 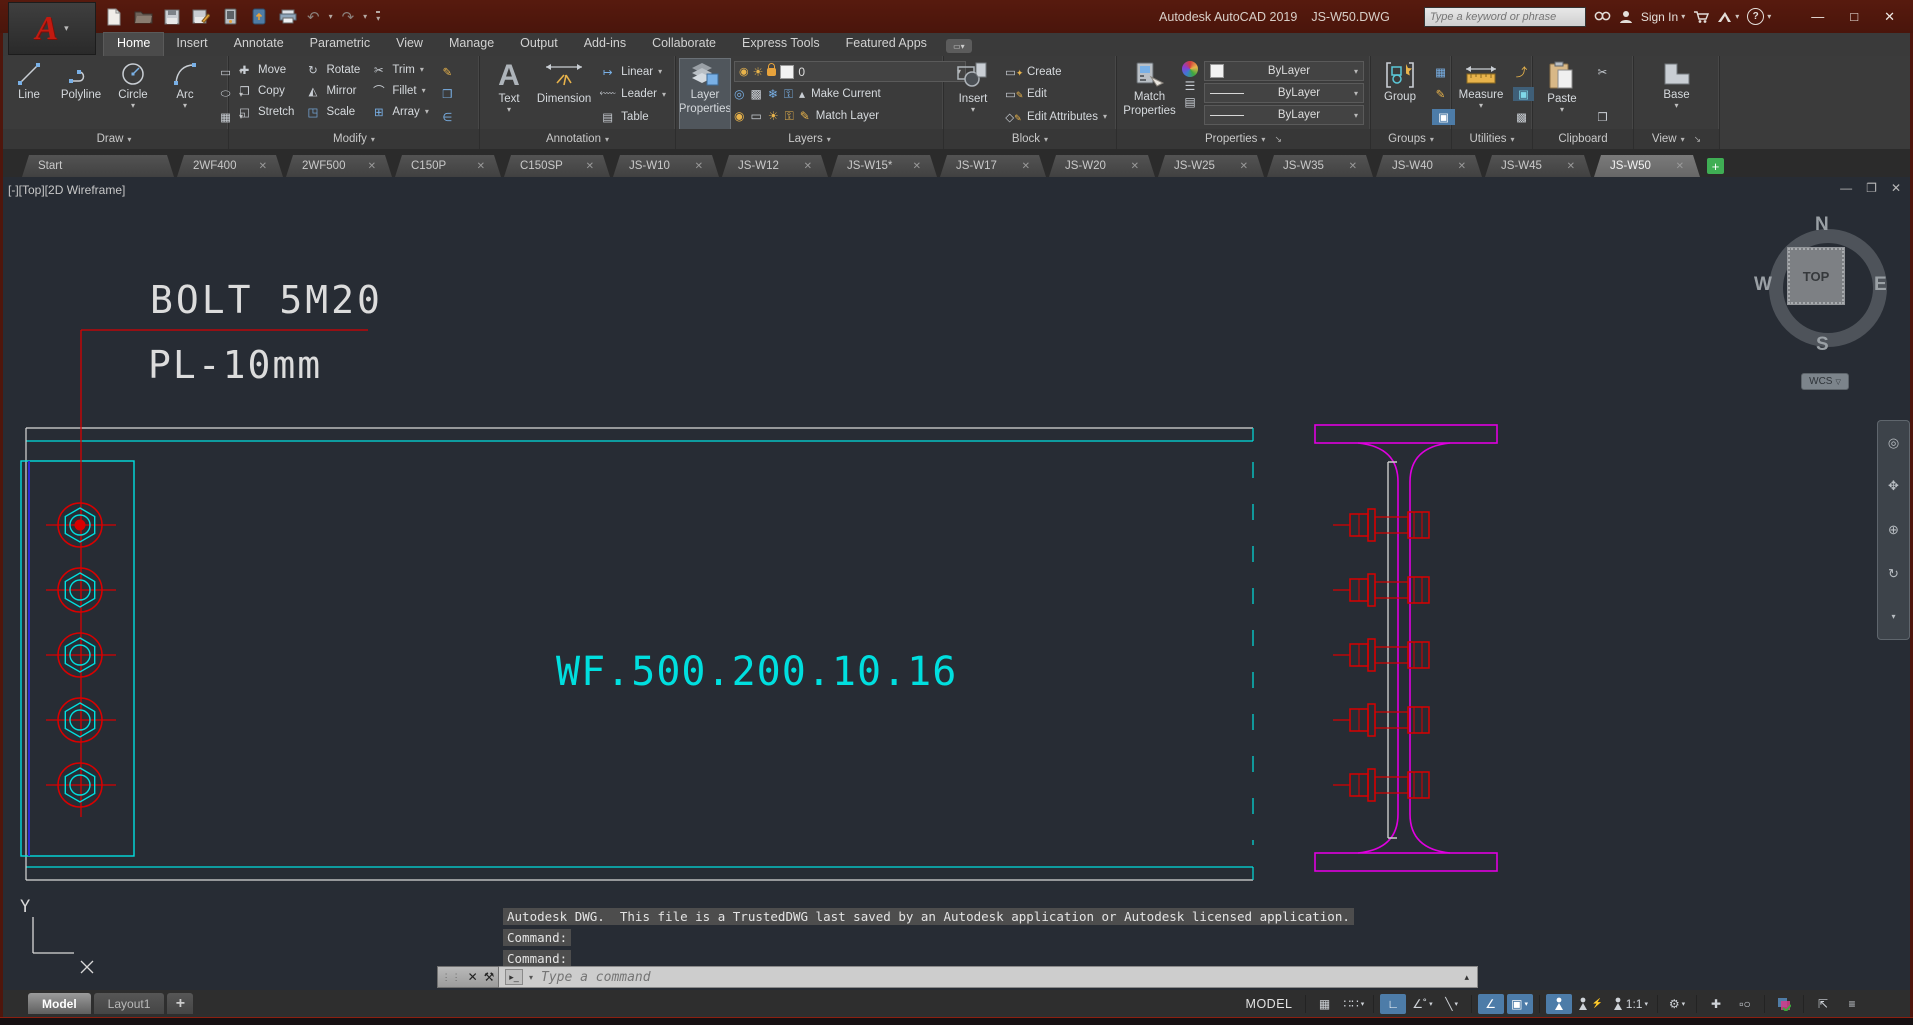 I want to click on ribbon-display-toggle-icon: ▭▾, so click(x=958, y=46).